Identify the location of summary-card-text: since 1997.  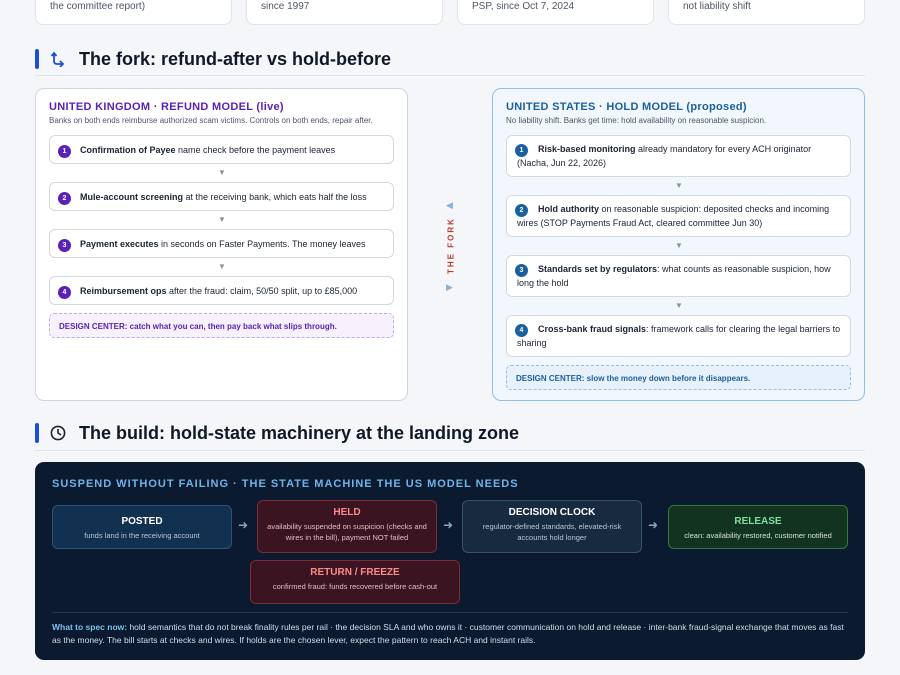
(285, 6).